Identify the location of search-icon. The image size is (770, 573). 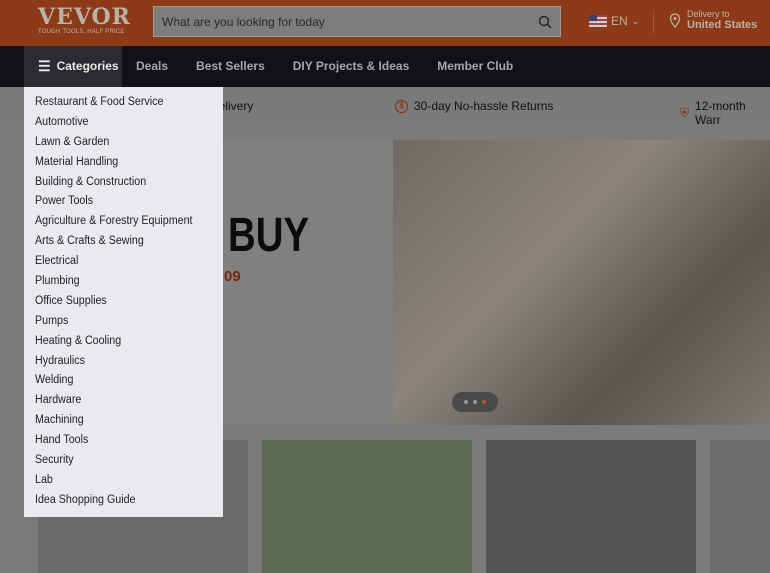
(545, 22).